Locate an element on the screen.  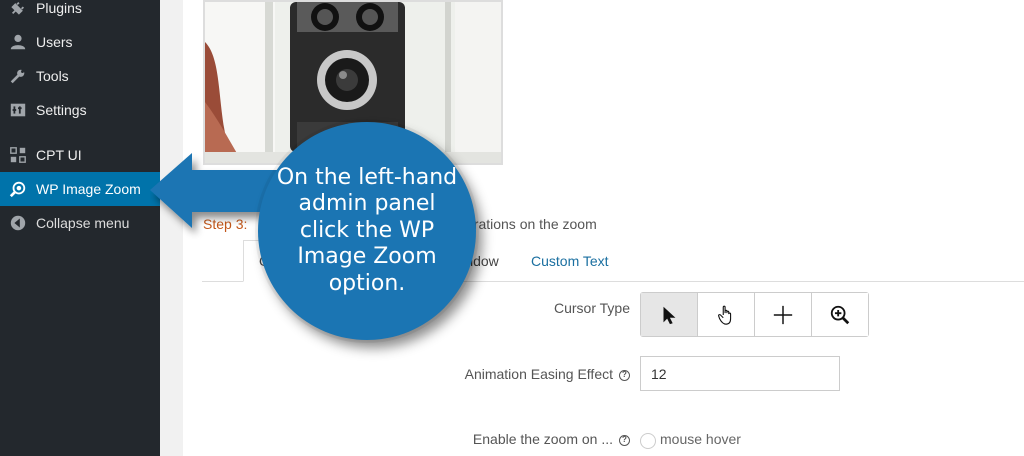
plugin-icon is located at coordinates (18, 8).